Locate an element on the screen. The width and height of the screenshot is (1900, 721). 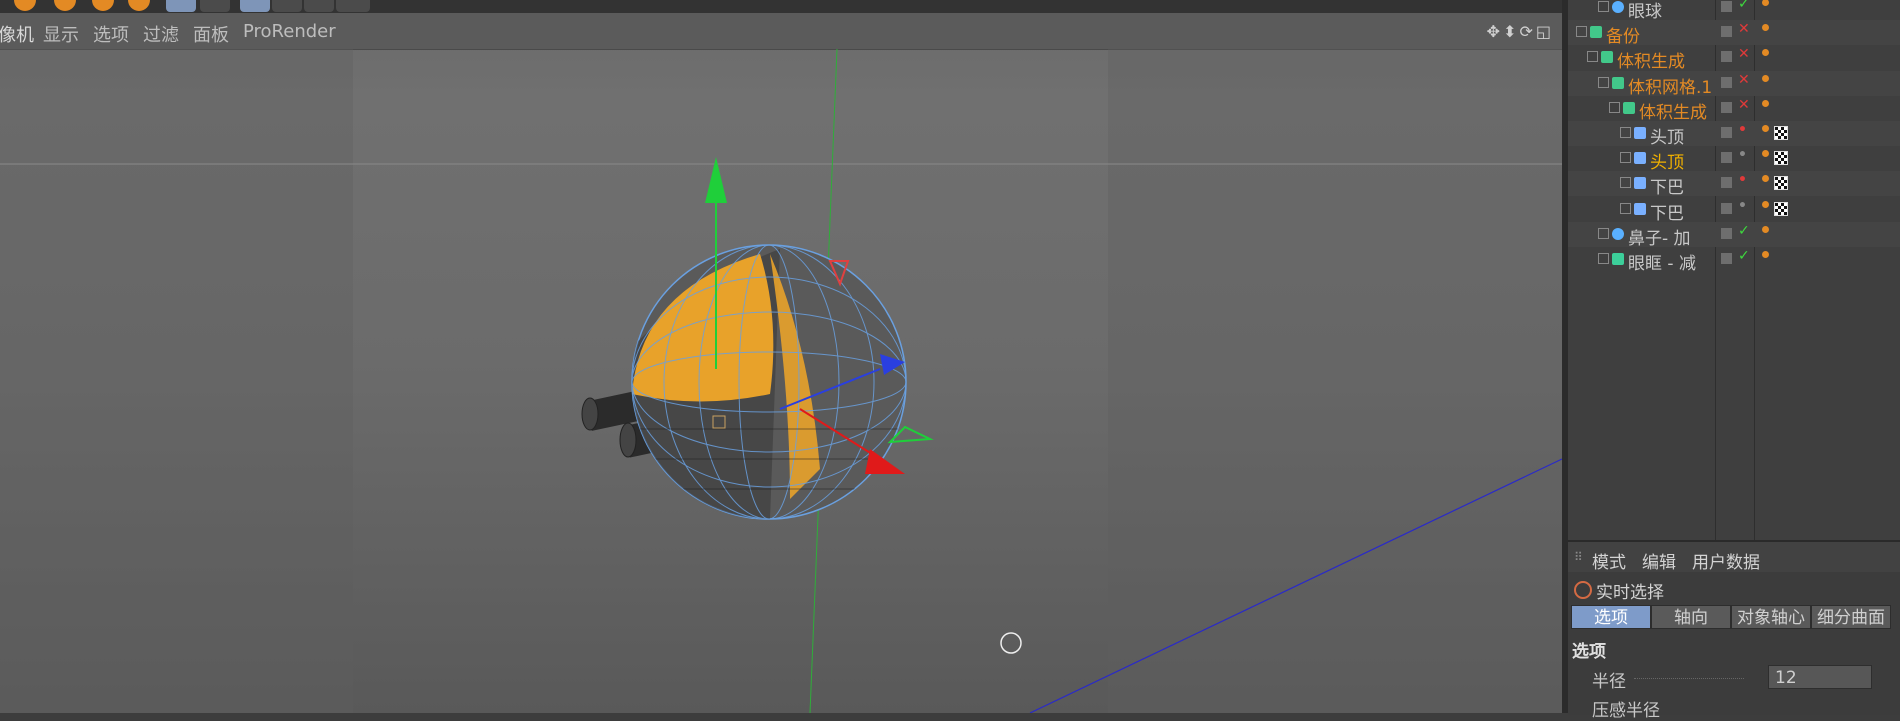
menu-panel: 面板 is located at coordinates (211, 34).